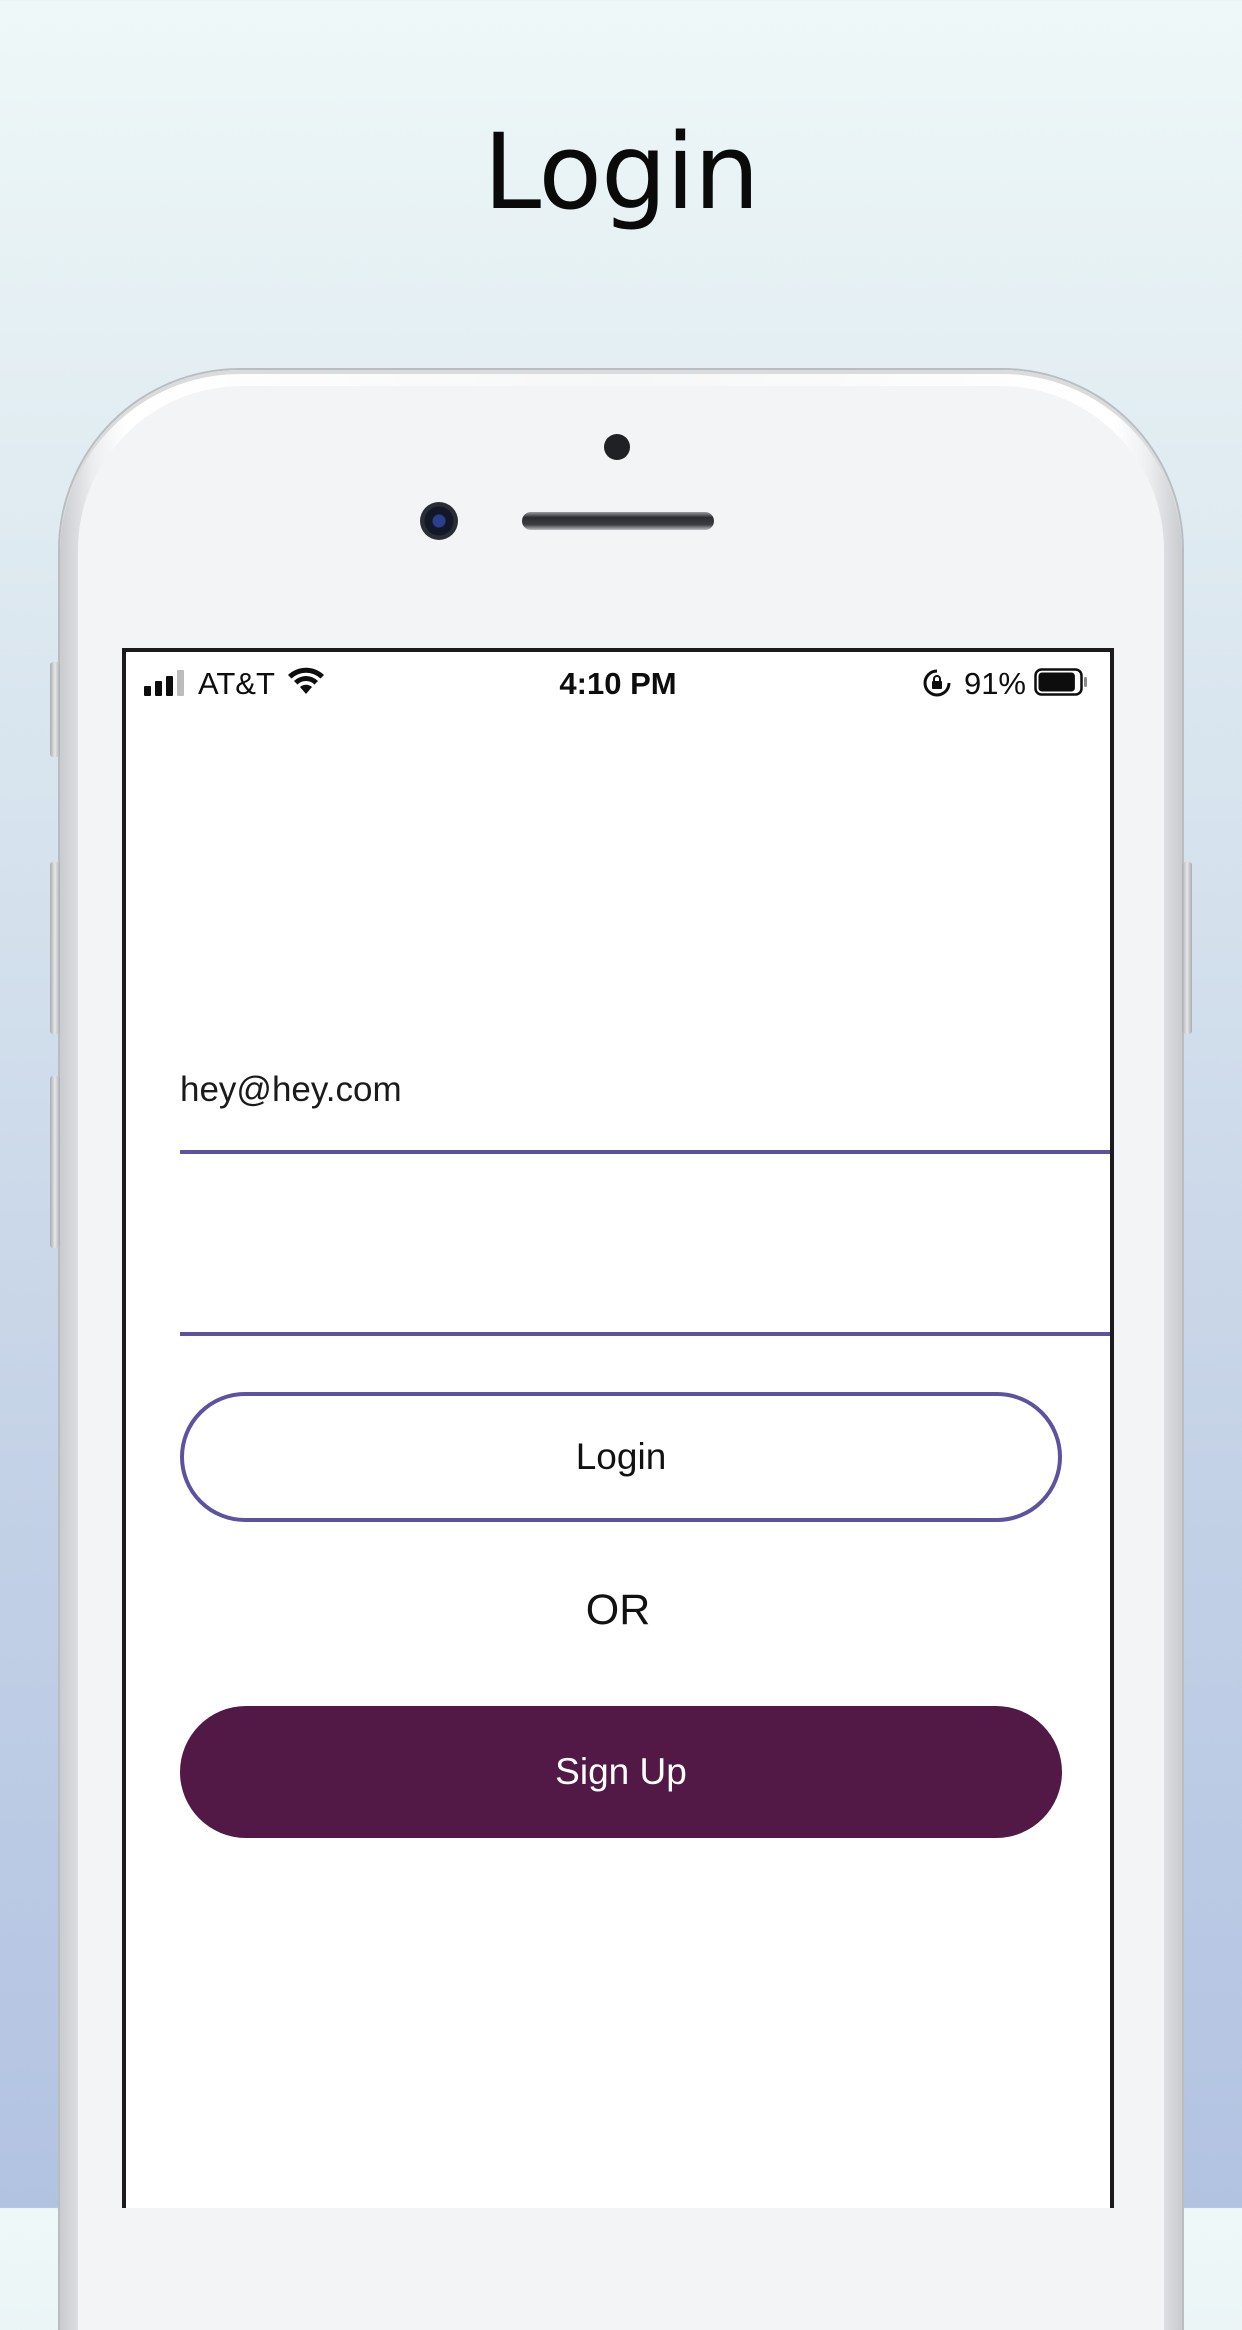 The height and width of the screenshot is (2330, 1242). I want to click on sign-up-button: Sign Up, so click(621, 1772).